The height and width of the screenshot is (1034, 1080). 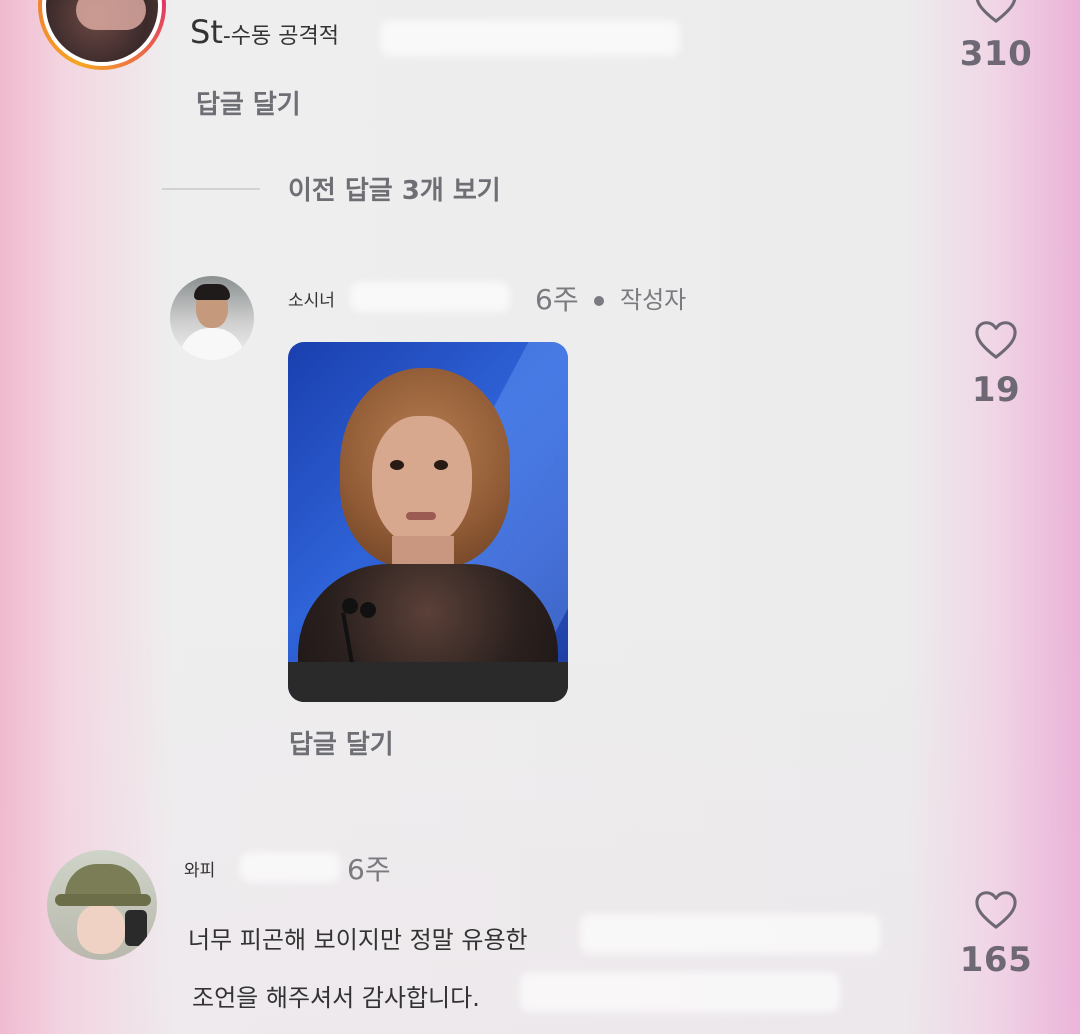 What do you see at coordinates (428, 682) in the screenshot?
I see `gif-podium` at bounding box center [428, 682].